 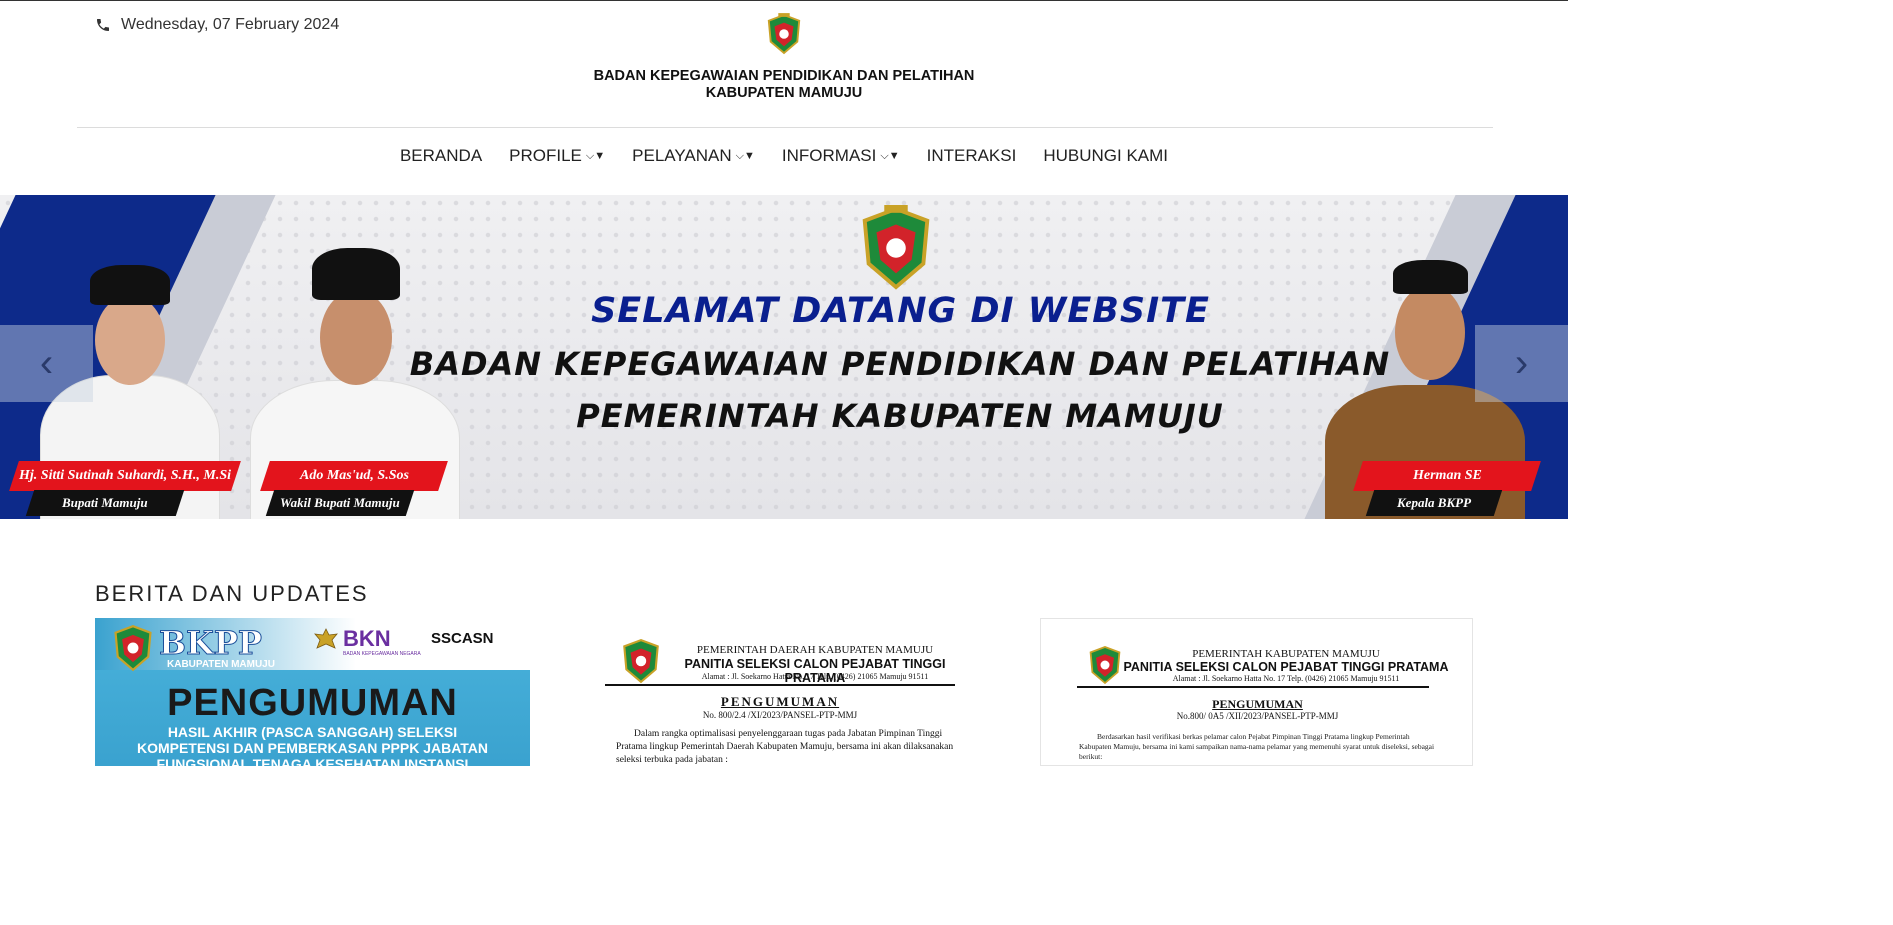 I want to click on doc-header-1: PEMERINTAH DAERAH KABUPATEN MAMUJU, so click(x=815, y=650).